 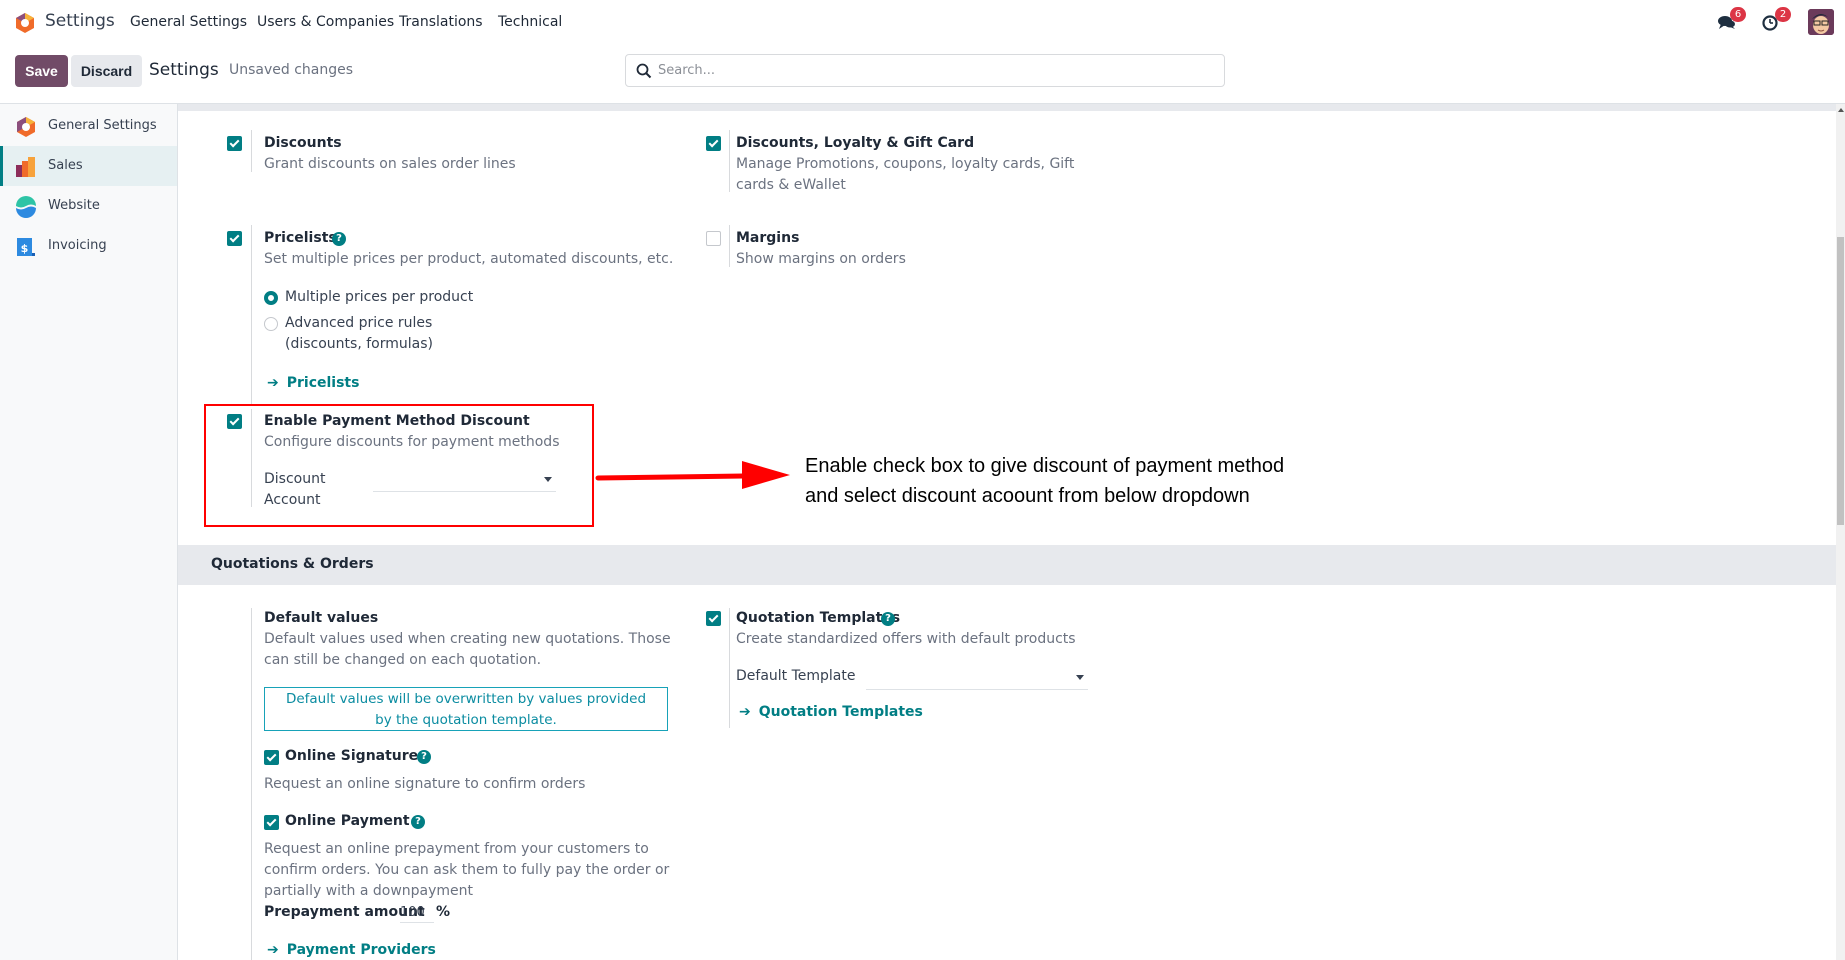 I want to click on discounts-checkbox, so click(x=234, y=143).